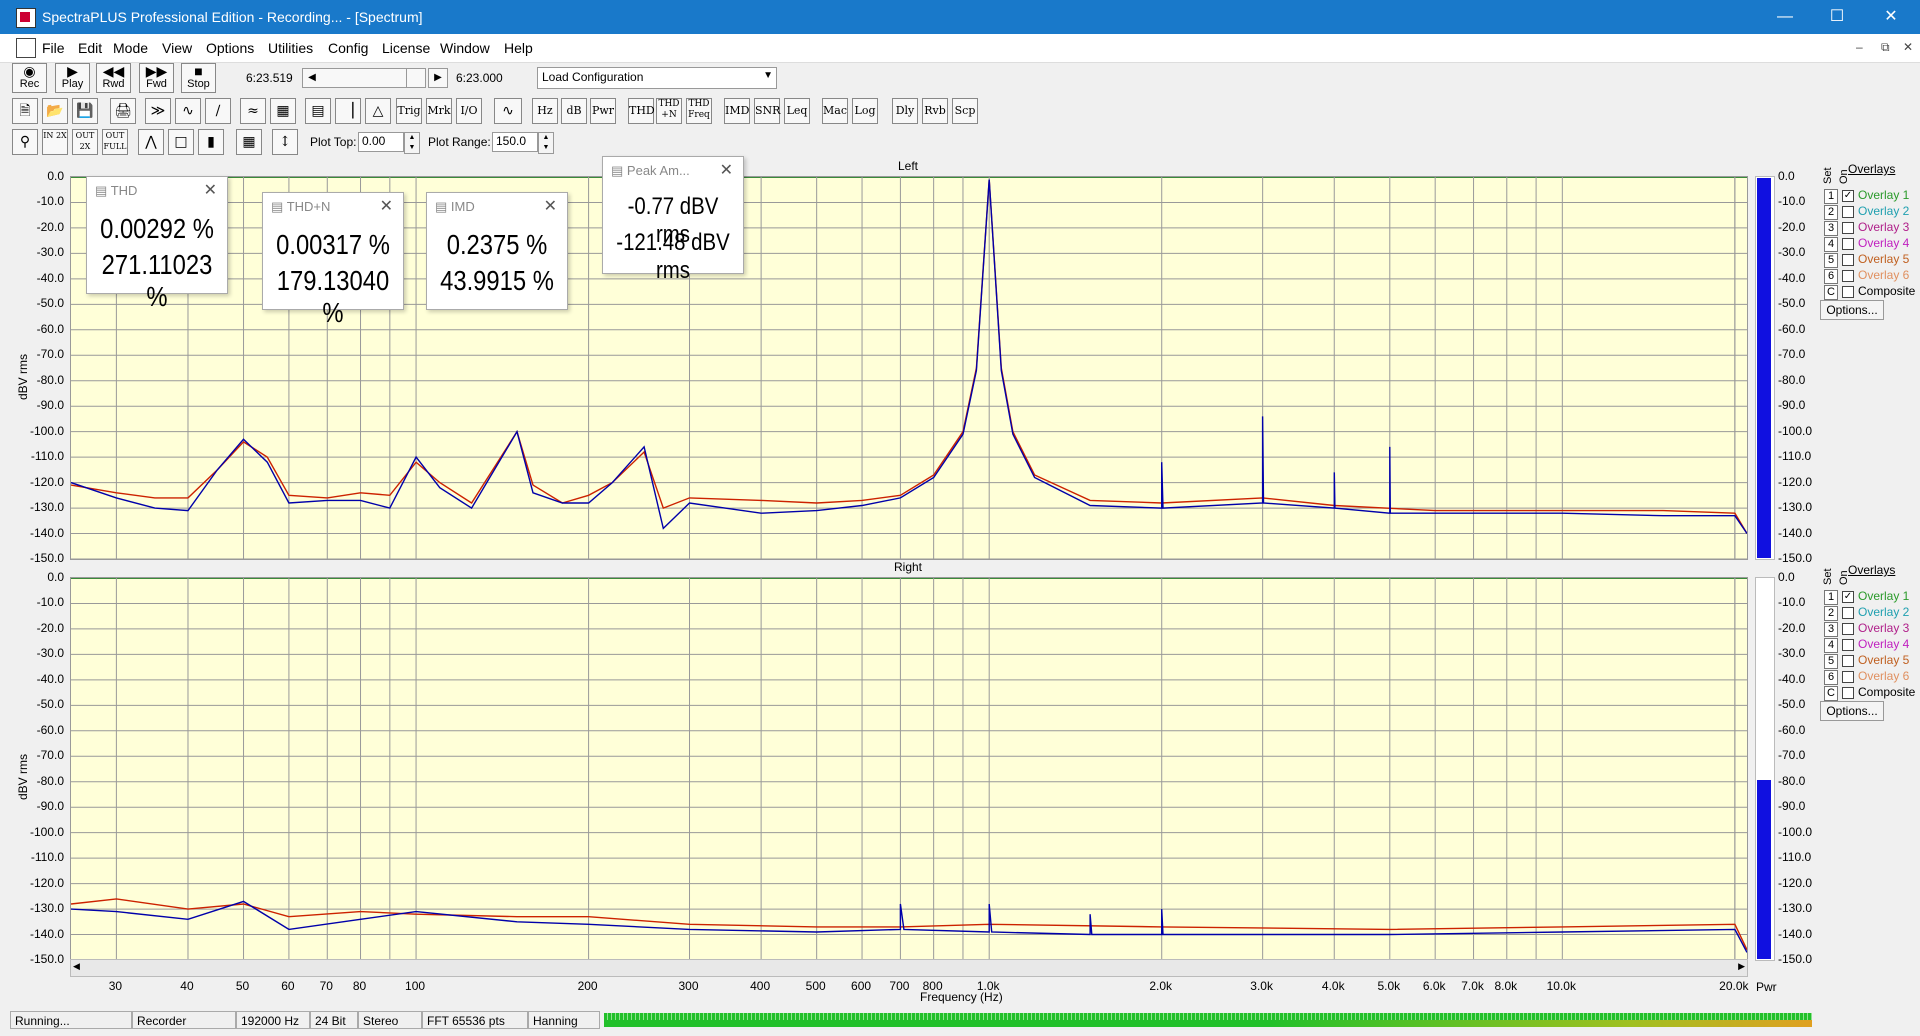 This screenshot has height=1036, width=1920. What do you see at coordinates (181, 142) in the screenshot?
I see `step-button: □` at bounding box center [181, 142].